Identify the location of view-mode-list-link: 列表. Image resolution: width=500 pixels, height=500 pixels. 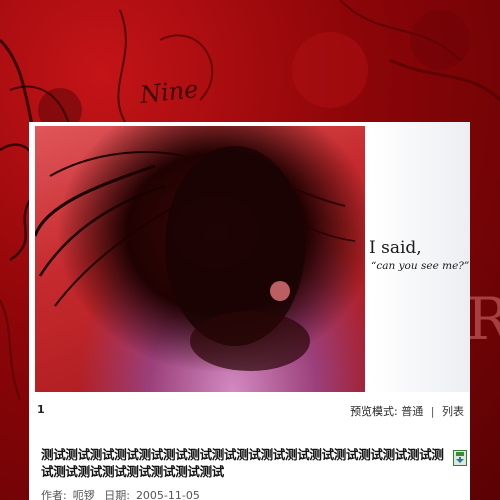
(453, 411).